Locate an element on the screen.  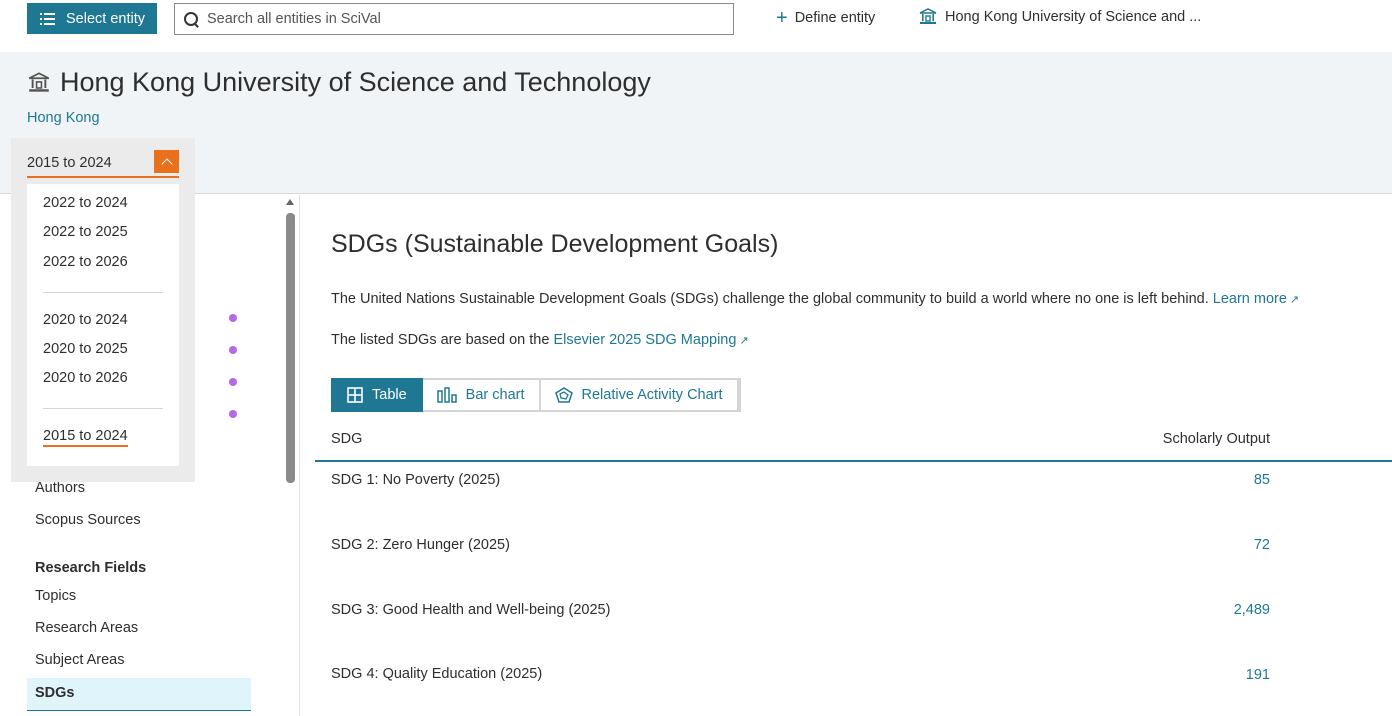
scroll-up-arrow-icon is located at coordinates (290, 202).